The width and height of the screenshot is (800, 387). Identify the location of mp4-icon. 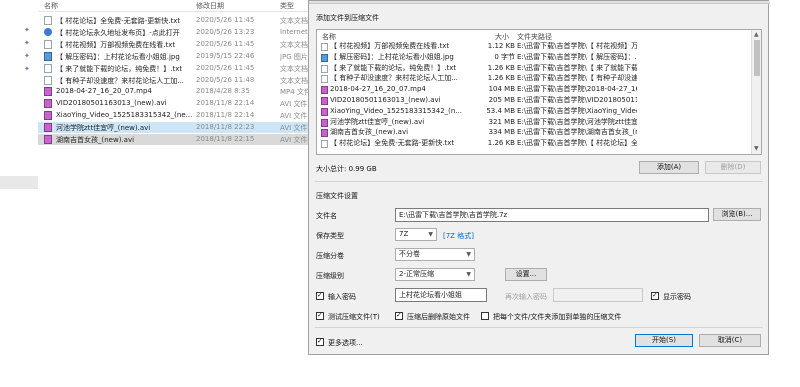
(324, 90).